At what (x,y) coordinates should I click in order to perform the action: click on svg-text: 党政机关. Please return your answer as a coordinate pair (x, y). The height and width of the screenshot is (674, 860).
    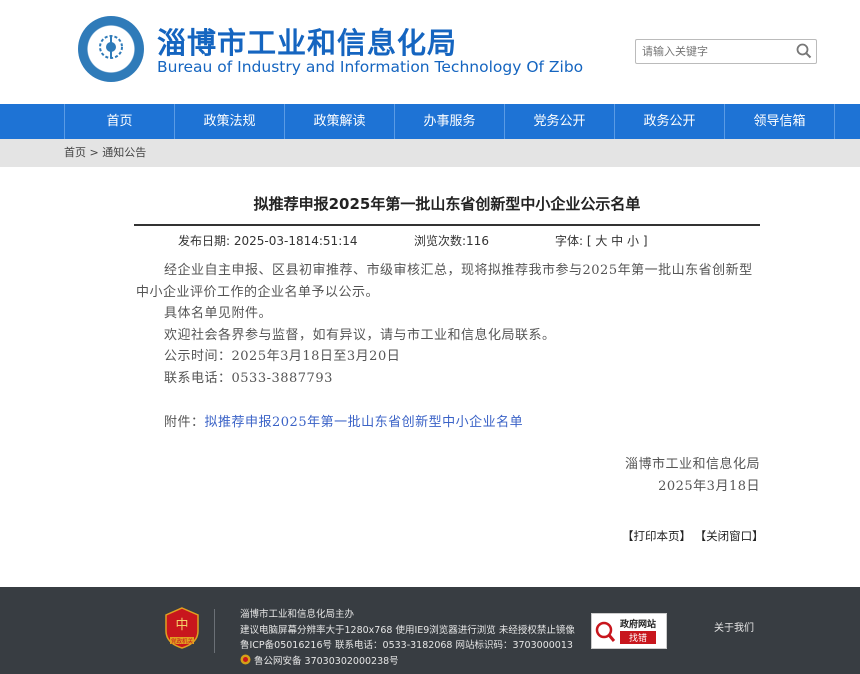
    Looking at the image, I should click on (182, 641).